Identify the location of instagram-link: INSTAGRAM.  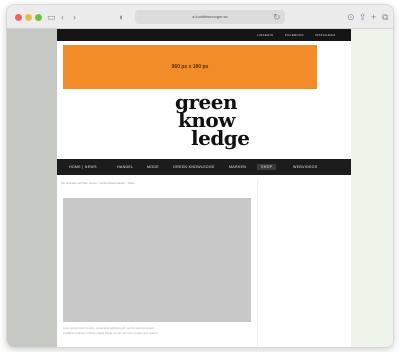
(325, 35).